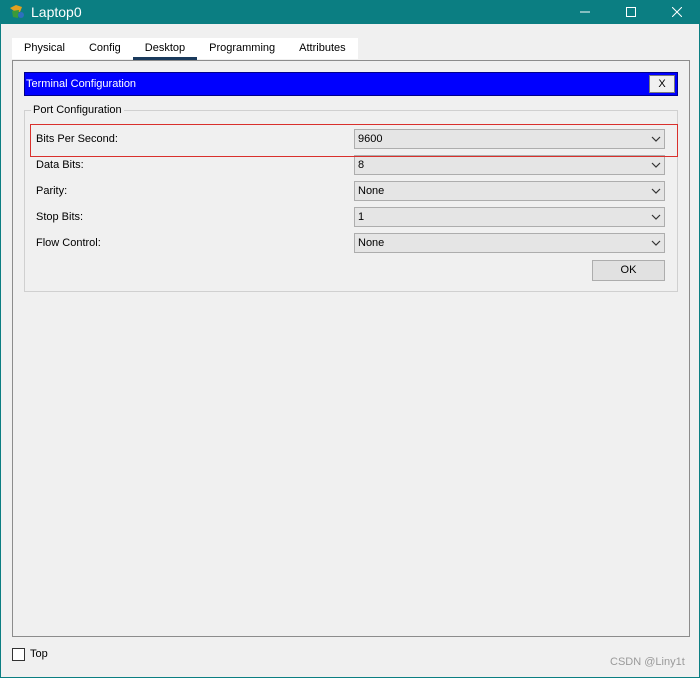 The image size is (700, 678). I want to click on terminal-header: Terminal Configuration X, so click(351, 84).